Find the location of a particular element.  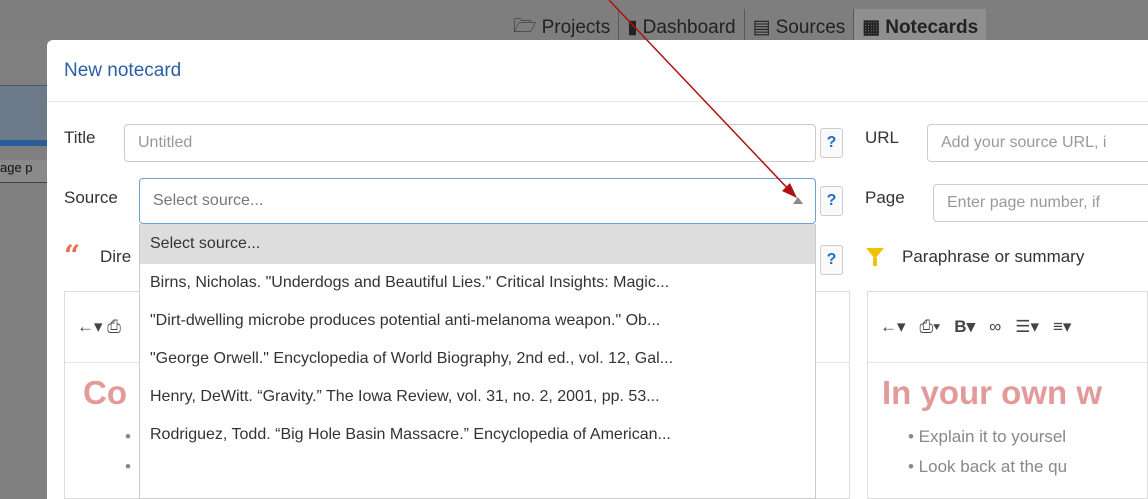

bold-icon: B▾ is located at coordinates (964, 327).